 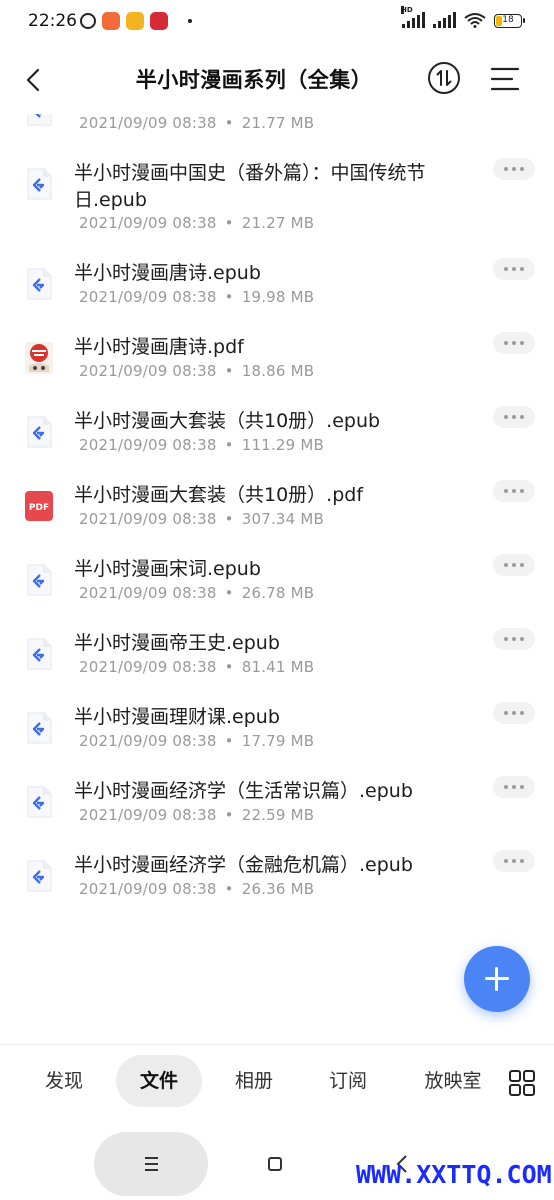 What do you see at coordinates (227, 421) in the screenshot?
I see `file-name: 半小时漫画大套装（共10册）.epub` at bounding box center [227, 421].